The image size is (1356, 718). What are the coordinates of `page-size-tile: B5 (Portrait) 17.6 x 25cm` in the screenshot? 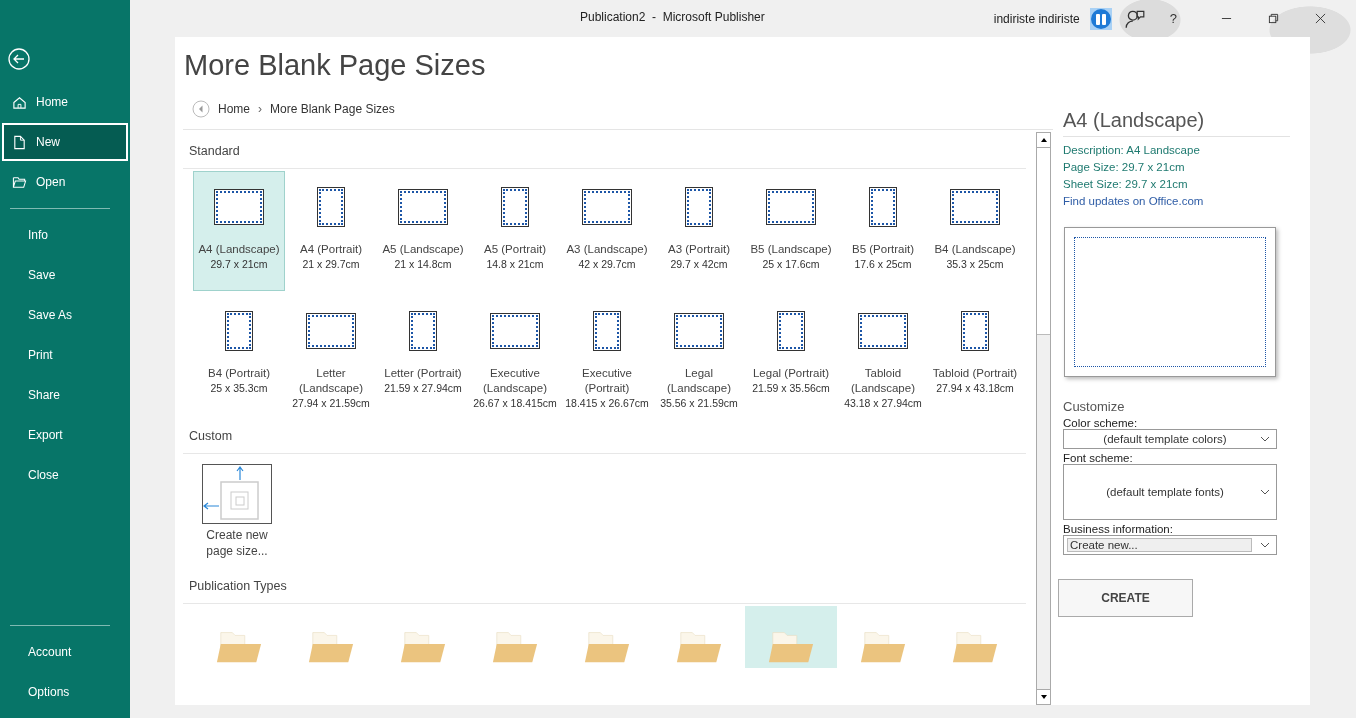 It's located at (883, 231).